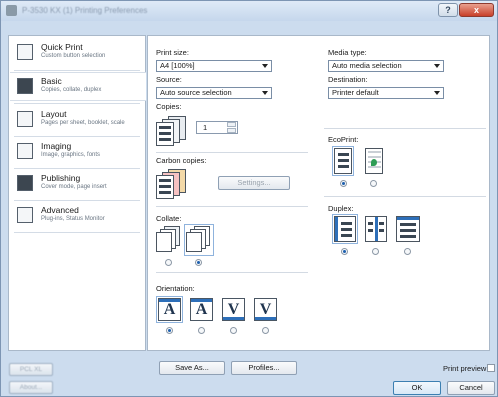  What do you see at coordinates (168, 262) in the screenshot?
I see `collate-off-radio` at bounding box center [168, 262].